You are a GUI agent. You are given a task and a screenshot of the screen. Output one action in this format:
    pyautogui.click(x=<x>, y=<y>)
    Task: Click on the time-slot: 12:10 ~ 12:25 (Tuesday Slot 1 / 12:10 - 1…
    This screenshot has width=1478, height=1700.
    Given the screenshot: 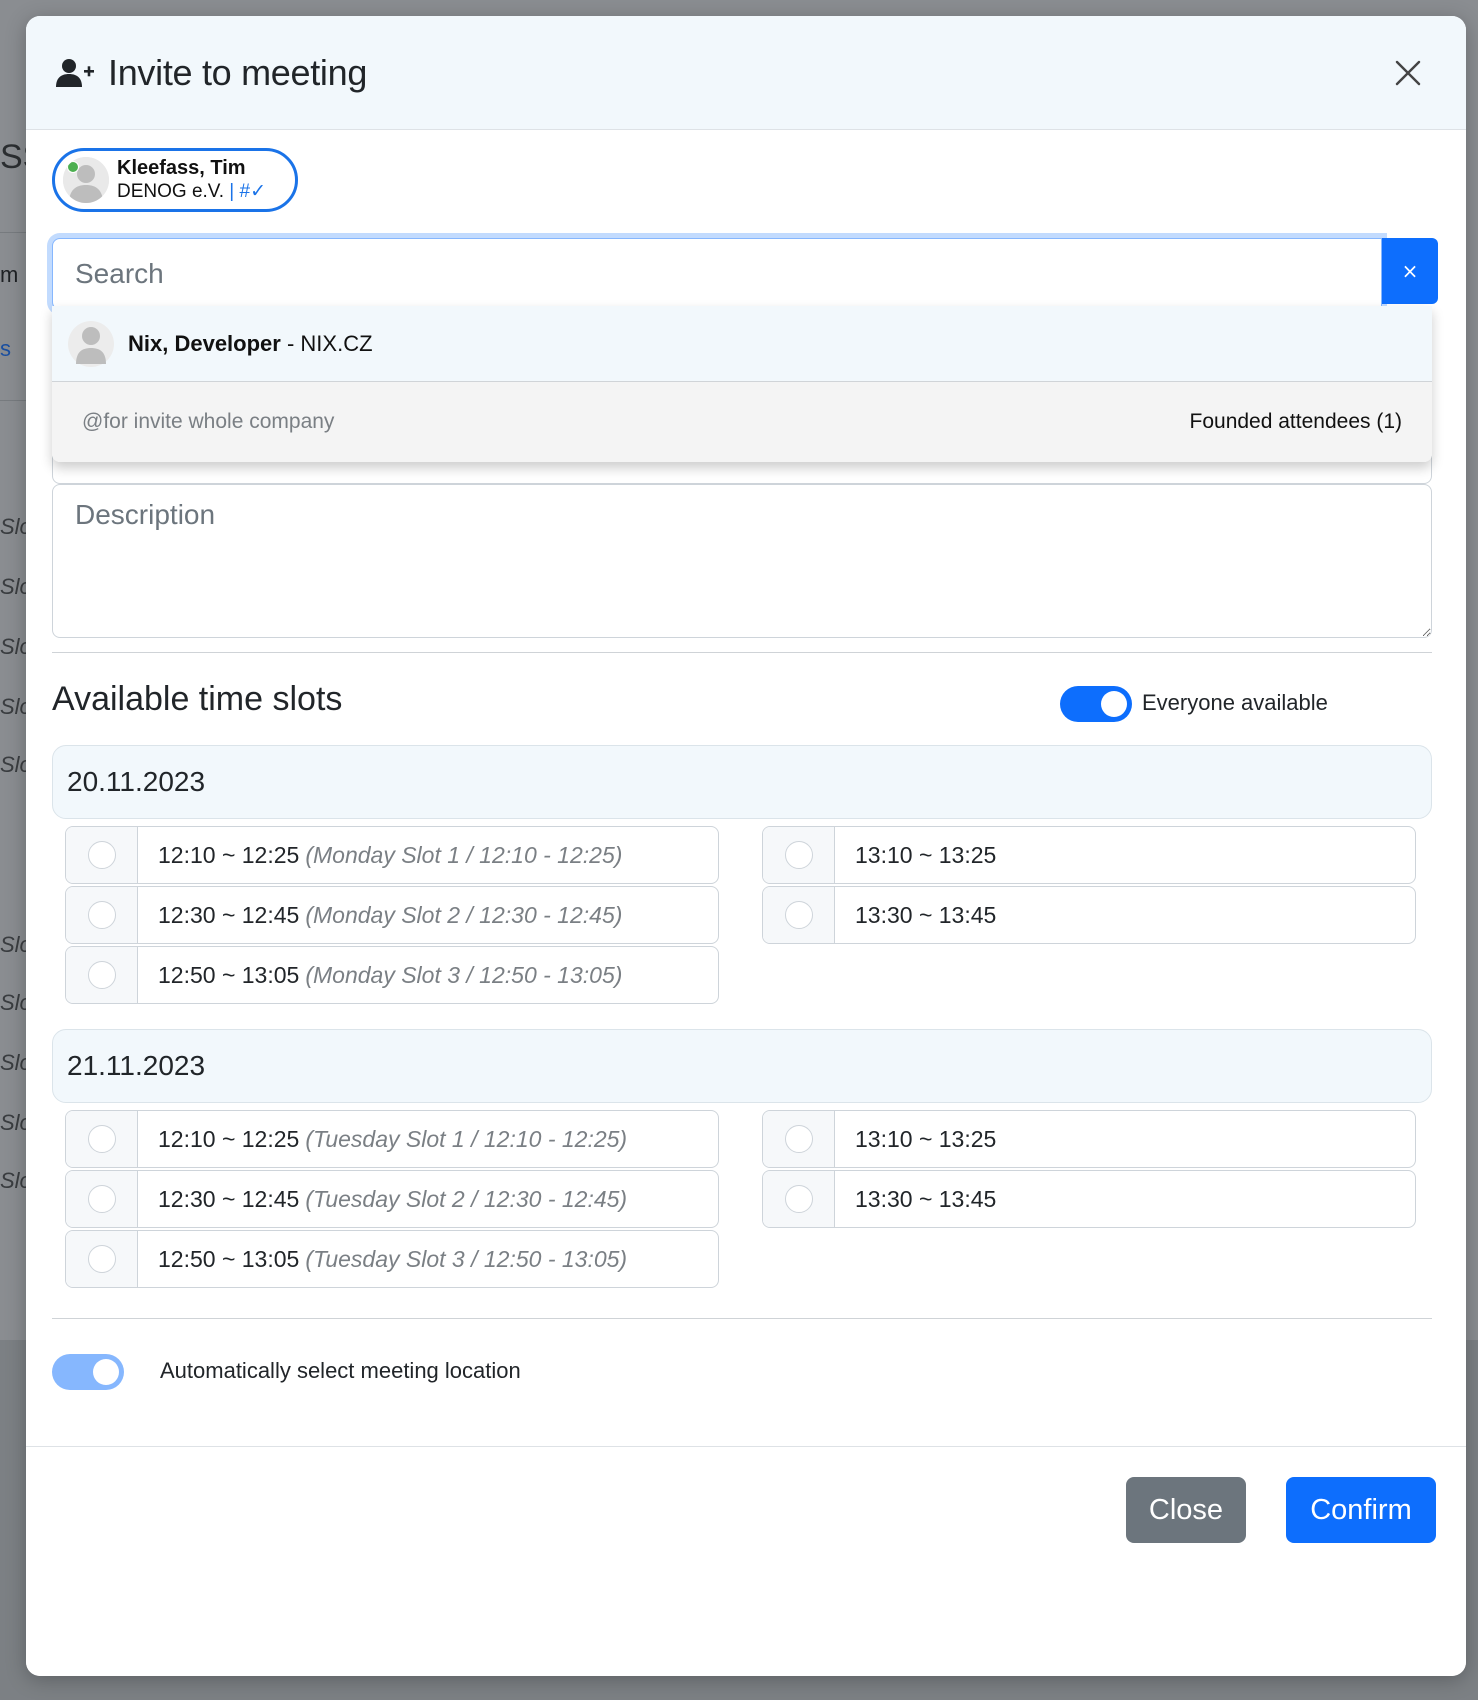 What is the action you would take?
    pyautogui.click(x=392, y=1139)
    